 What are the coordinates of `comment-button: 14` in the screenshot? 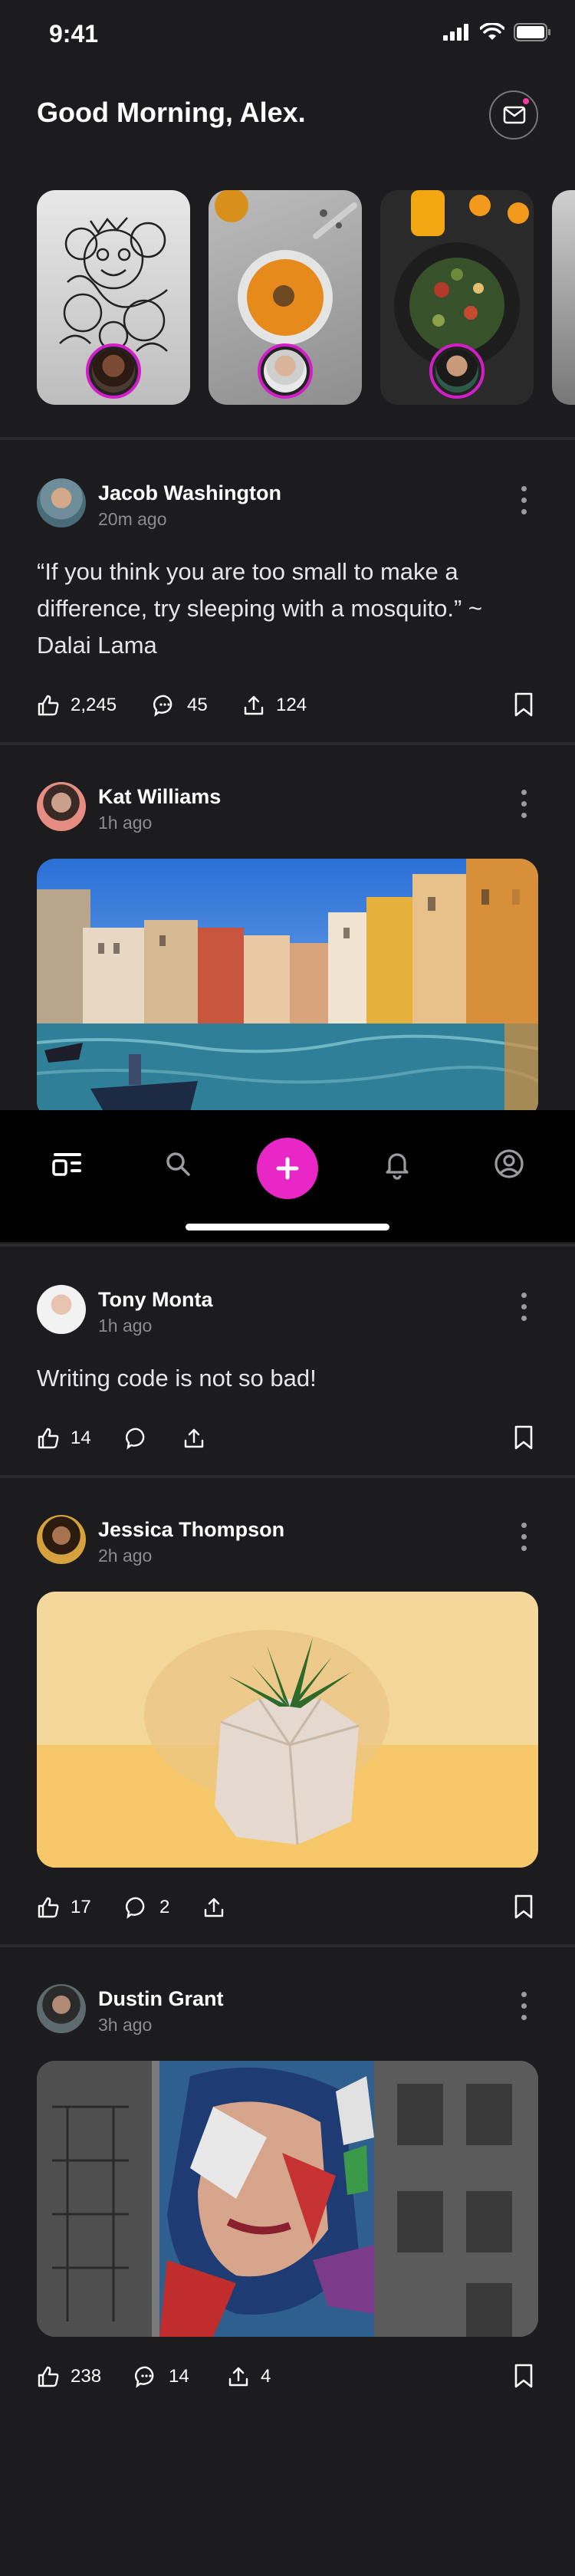 It's located at (162, 2376).